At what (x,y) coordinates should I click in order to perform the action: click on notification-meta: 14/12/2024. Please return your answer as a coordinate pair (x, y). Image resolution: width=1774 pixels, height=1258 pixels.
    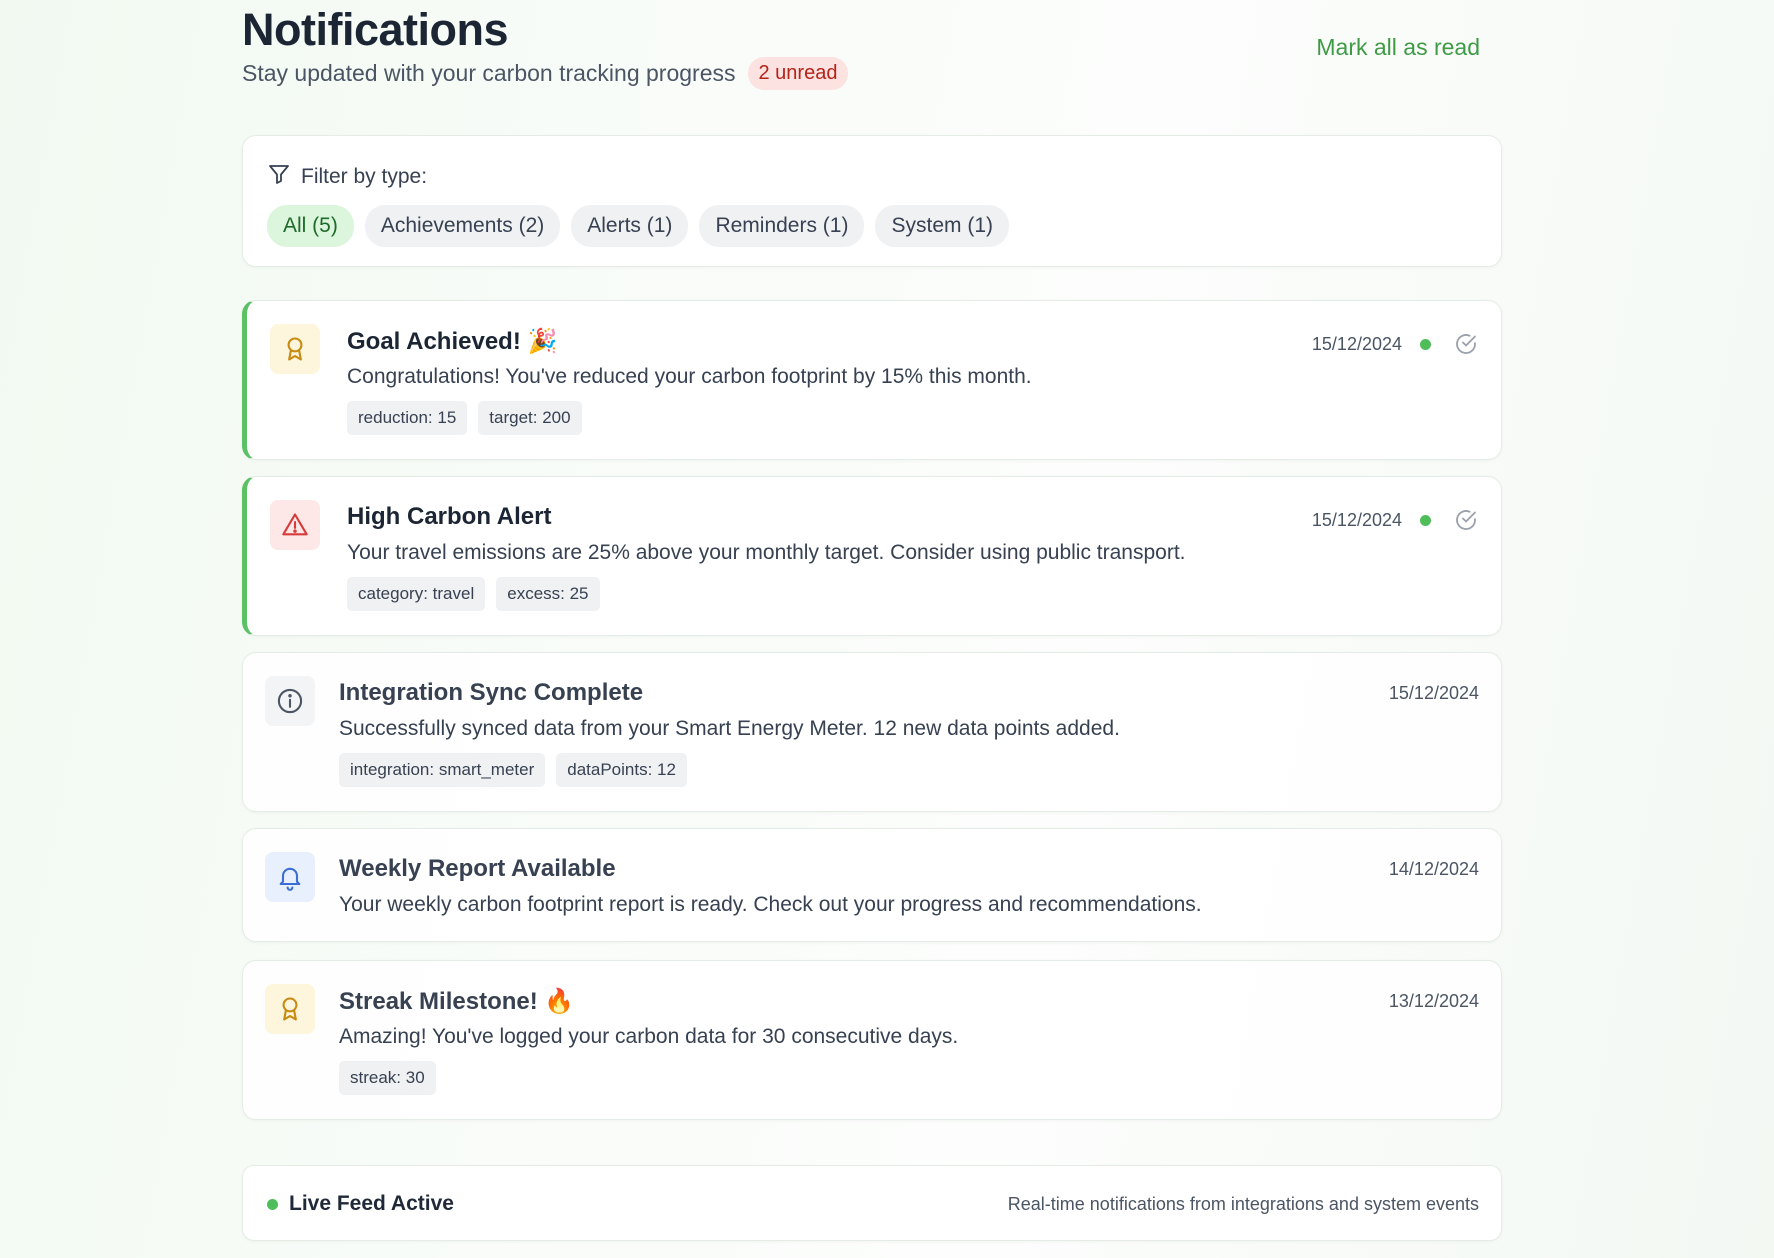
    Looking at the image, I should click on (1434, 869).